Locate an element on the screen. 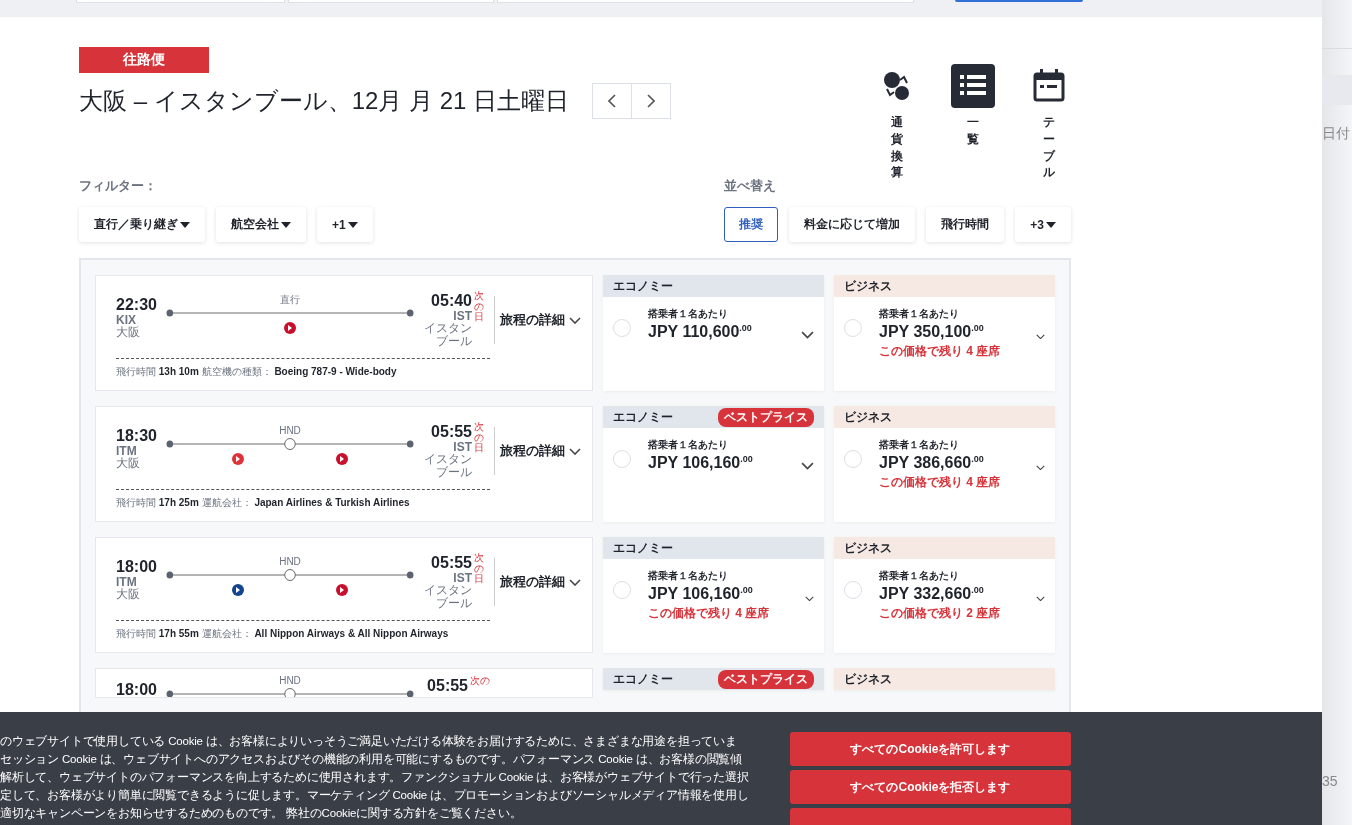 This screenshot has width=1352, height=825. airport-code: KIX is located at coordinates (126, 320).